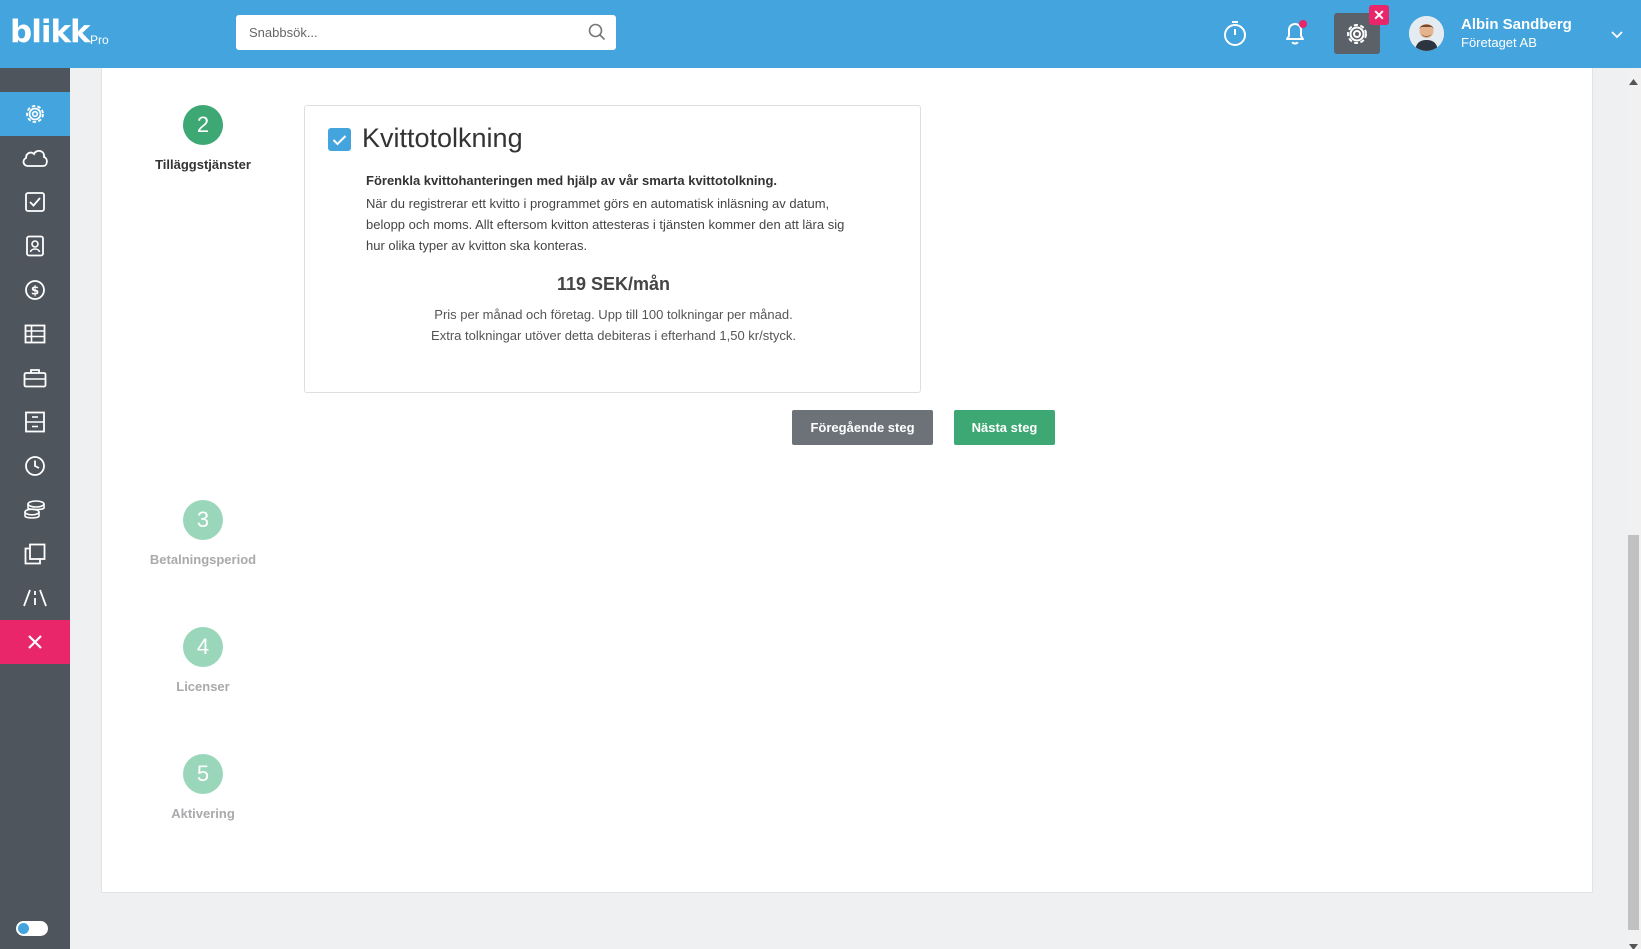  I want to click on step-number: 2, so click(203, 125).